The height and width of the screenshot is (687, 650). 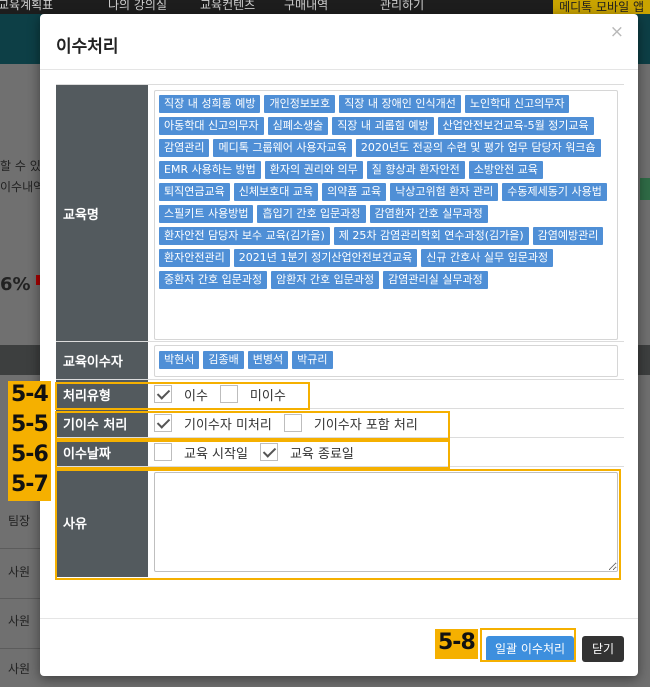 I want to click on type-option-label: 이수, so click(x=196, y=396).